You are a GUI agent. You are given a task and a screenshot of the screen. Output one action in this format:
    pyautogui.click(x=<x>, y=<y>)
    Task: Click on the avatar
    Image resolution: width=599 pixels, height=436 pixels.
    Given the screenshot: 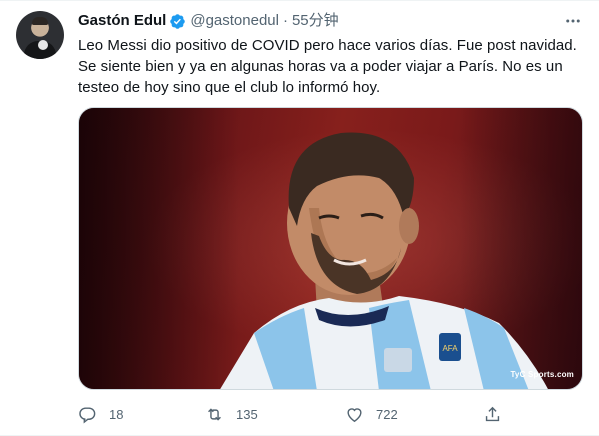 What is the action you would take?
    pyautogui.click(x=40, y=35)
    